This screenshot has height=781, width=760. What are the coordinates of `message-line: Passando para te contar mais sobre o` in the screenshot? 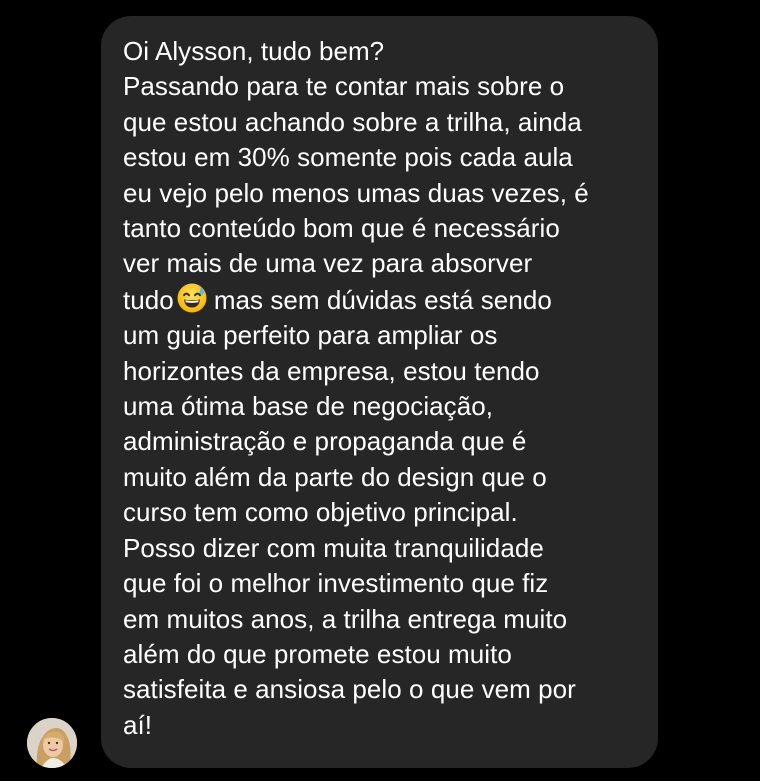 It's located at (344, 86).